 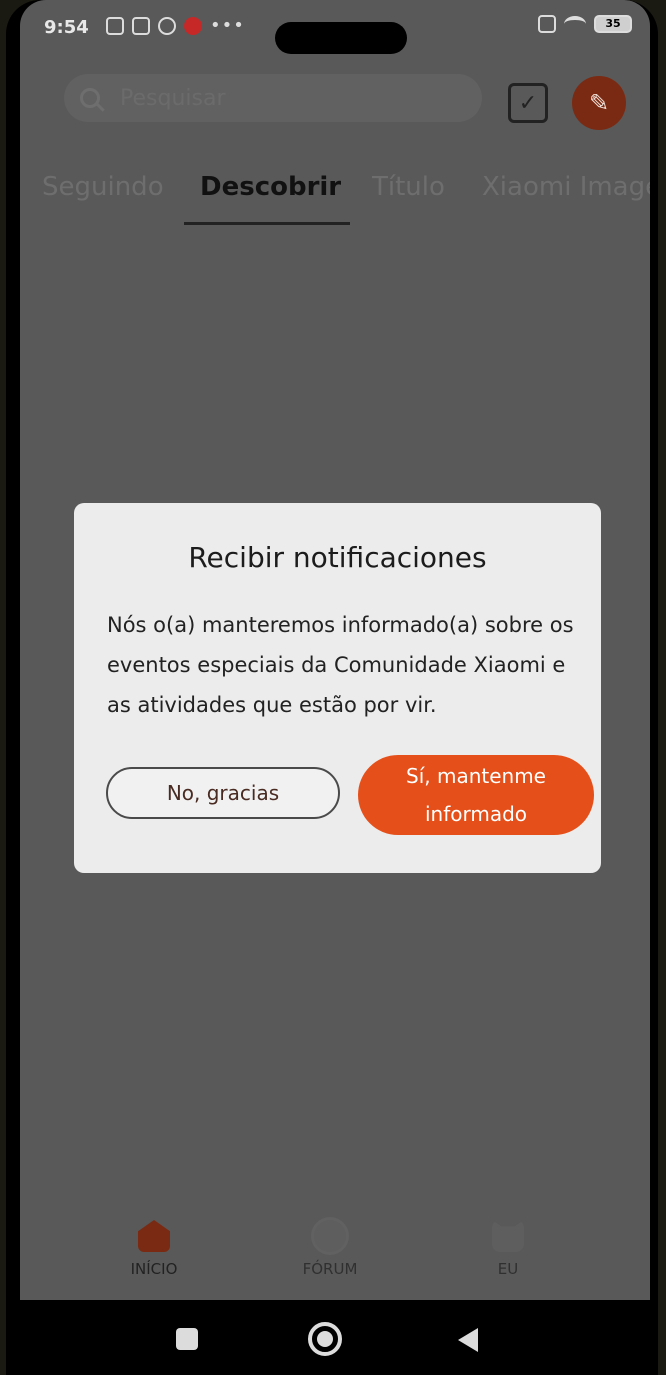 I want to click on more-dots-icon: •••, so click(x=227, y=25).